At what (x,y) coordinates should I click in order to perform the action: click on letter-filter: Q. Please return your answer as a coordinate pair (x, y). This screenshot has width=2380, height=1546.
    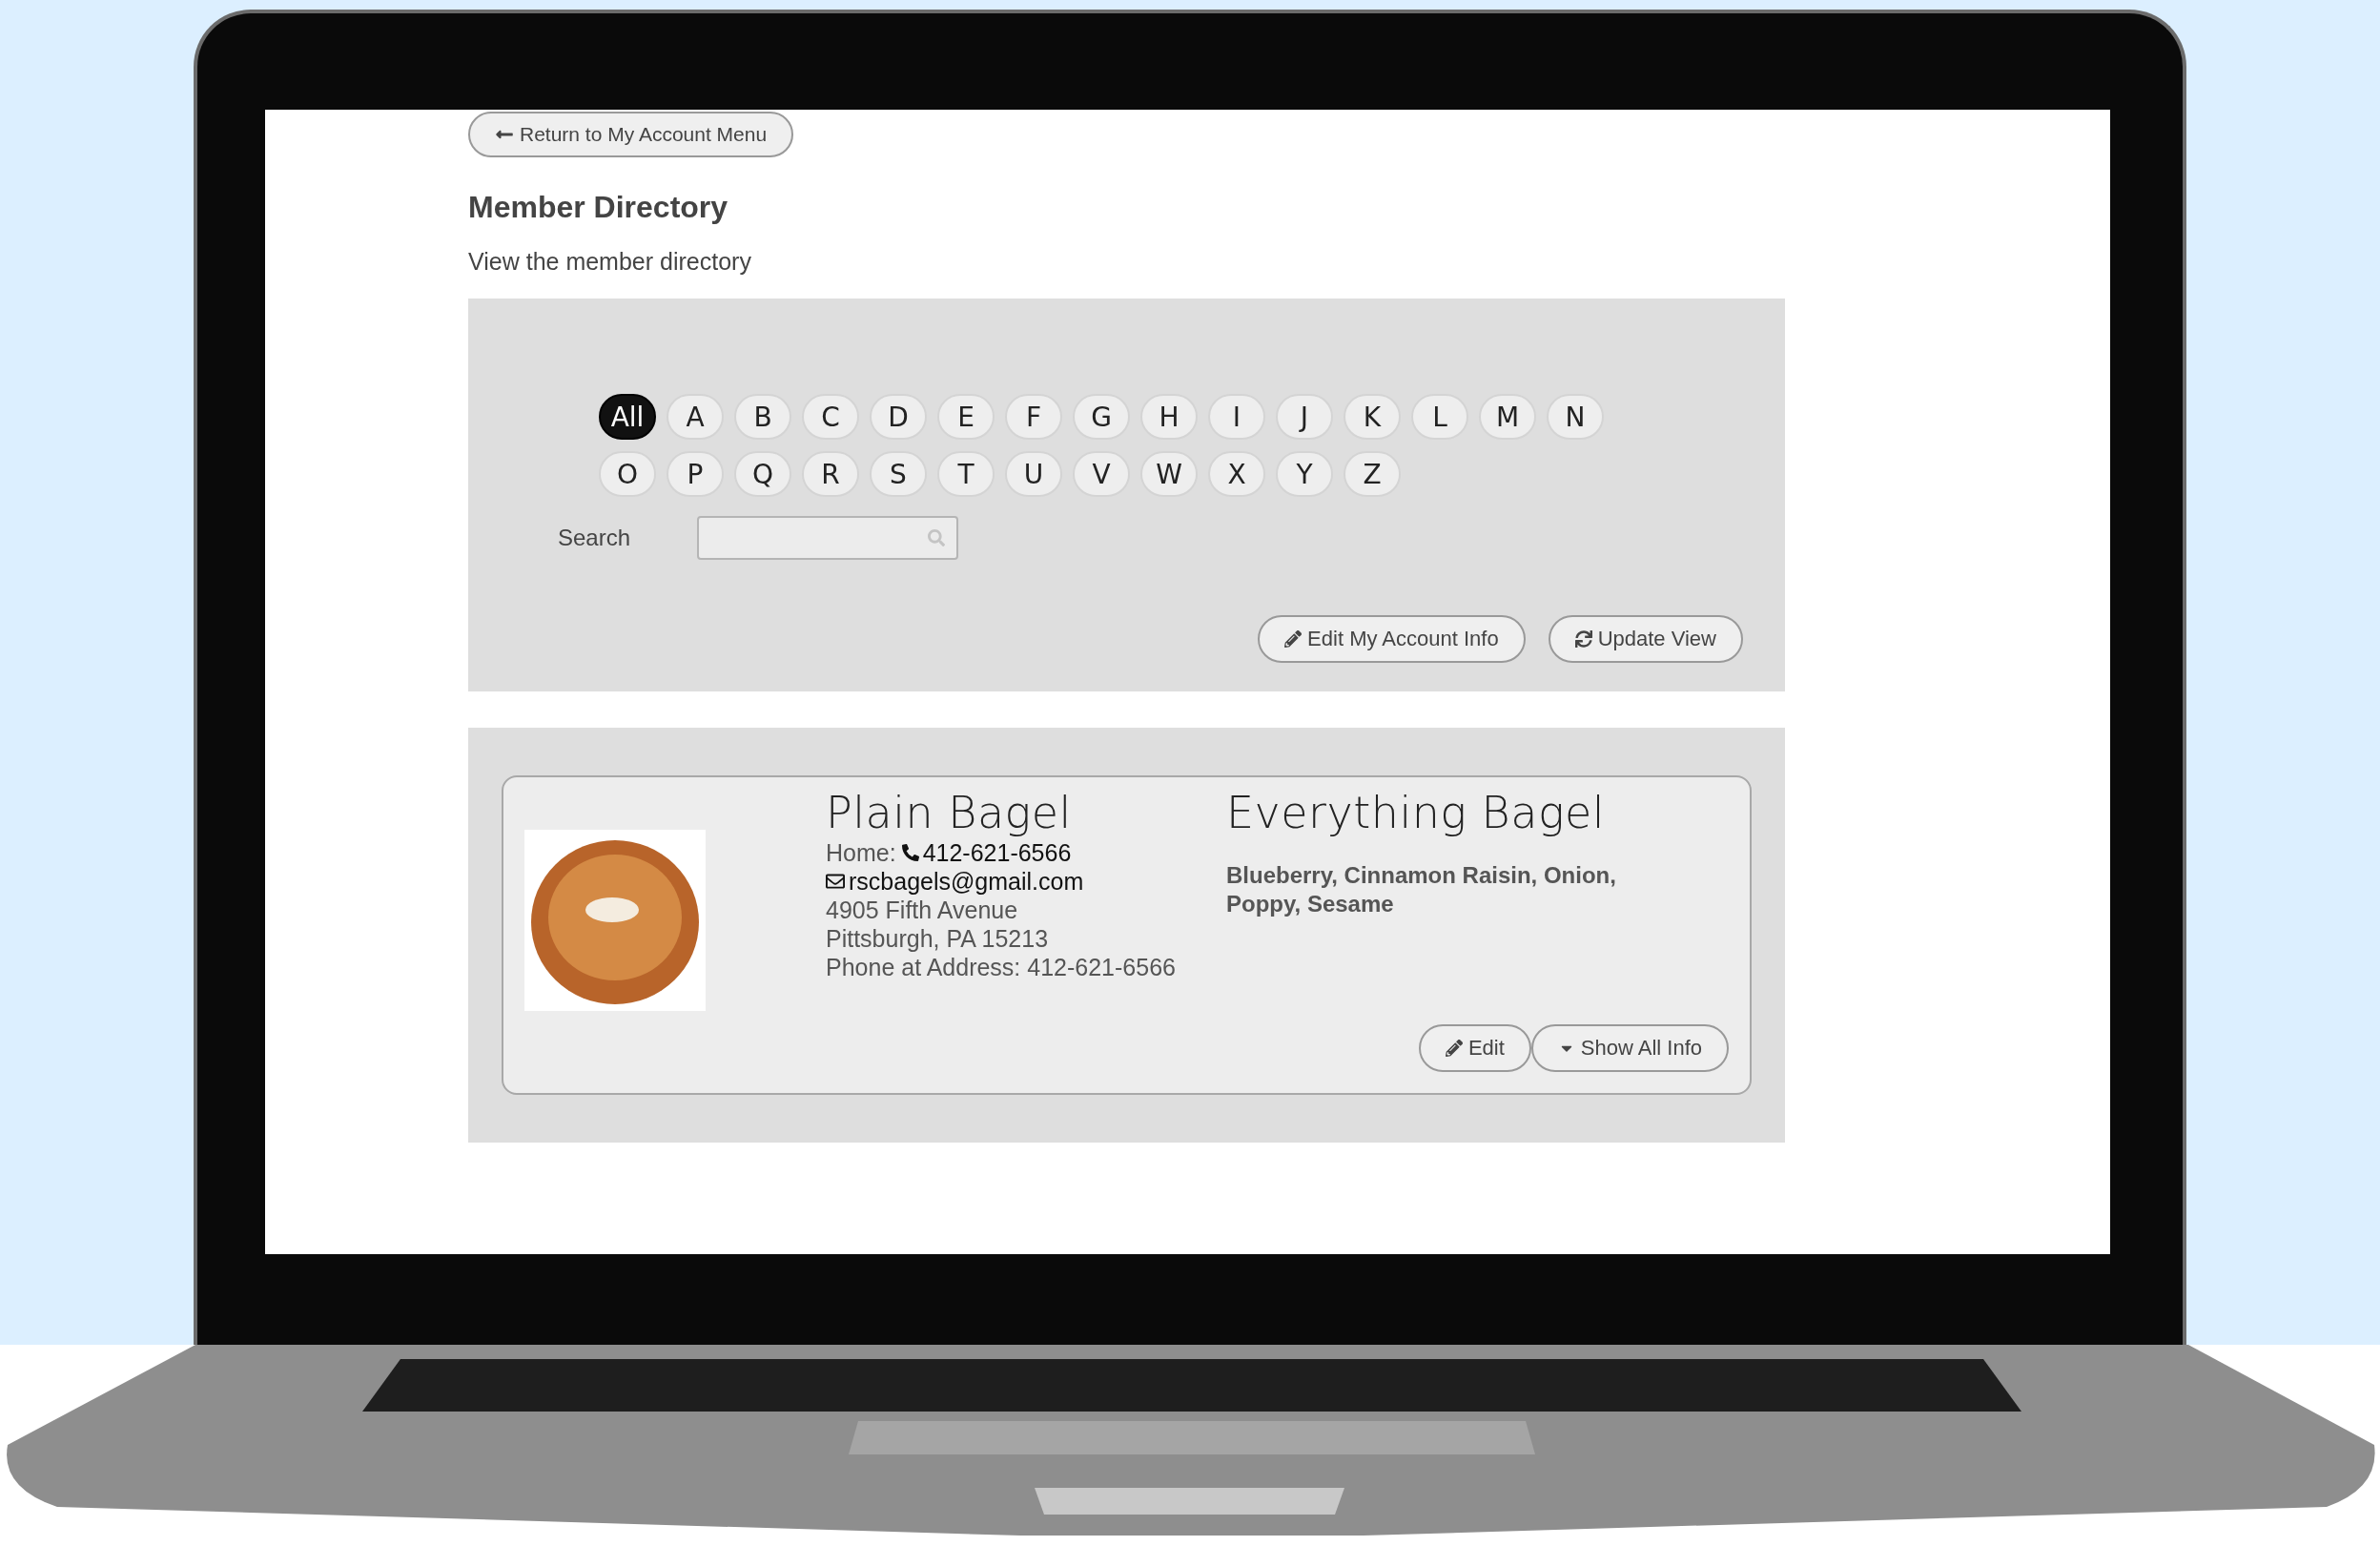
    Looking at the image, I should click on (763, 474).